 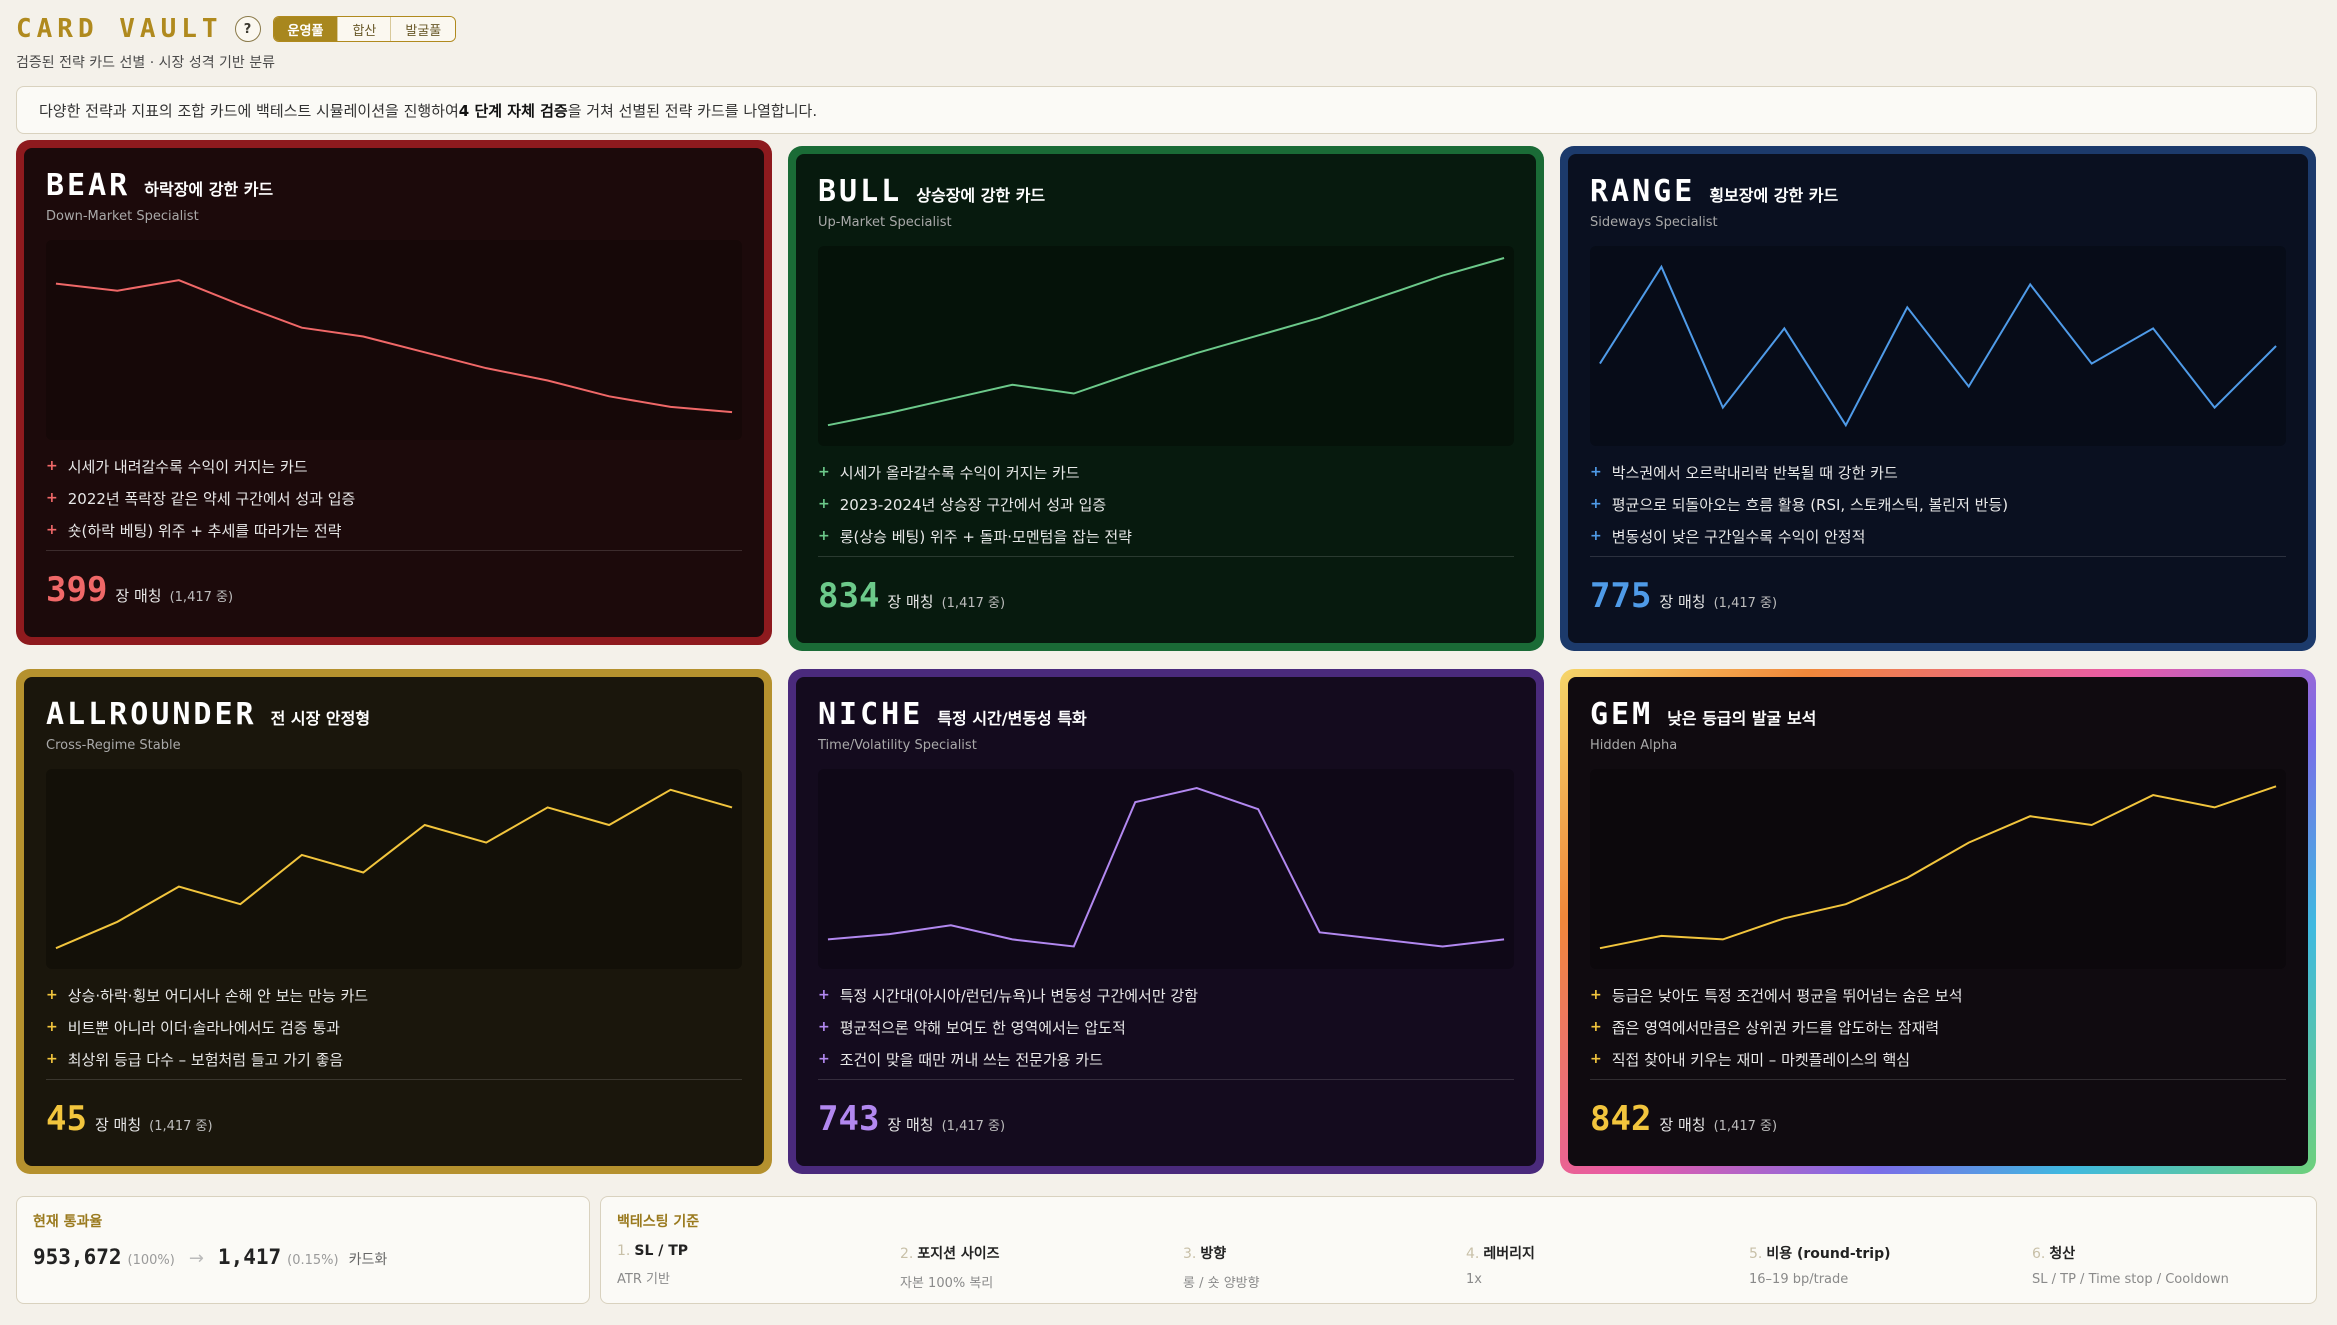 I want to click on pool-tabs: 운영풀 합산 발굴풀, so click(x=364, y=29).